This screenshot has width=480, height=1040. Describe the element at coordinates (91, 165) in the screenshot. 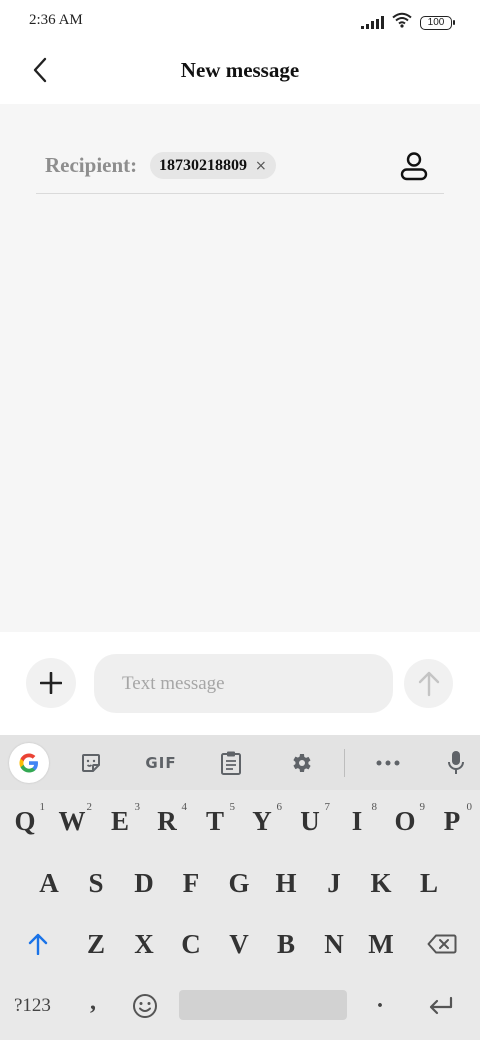

I see `recipient-label: Recipient:` at that location.